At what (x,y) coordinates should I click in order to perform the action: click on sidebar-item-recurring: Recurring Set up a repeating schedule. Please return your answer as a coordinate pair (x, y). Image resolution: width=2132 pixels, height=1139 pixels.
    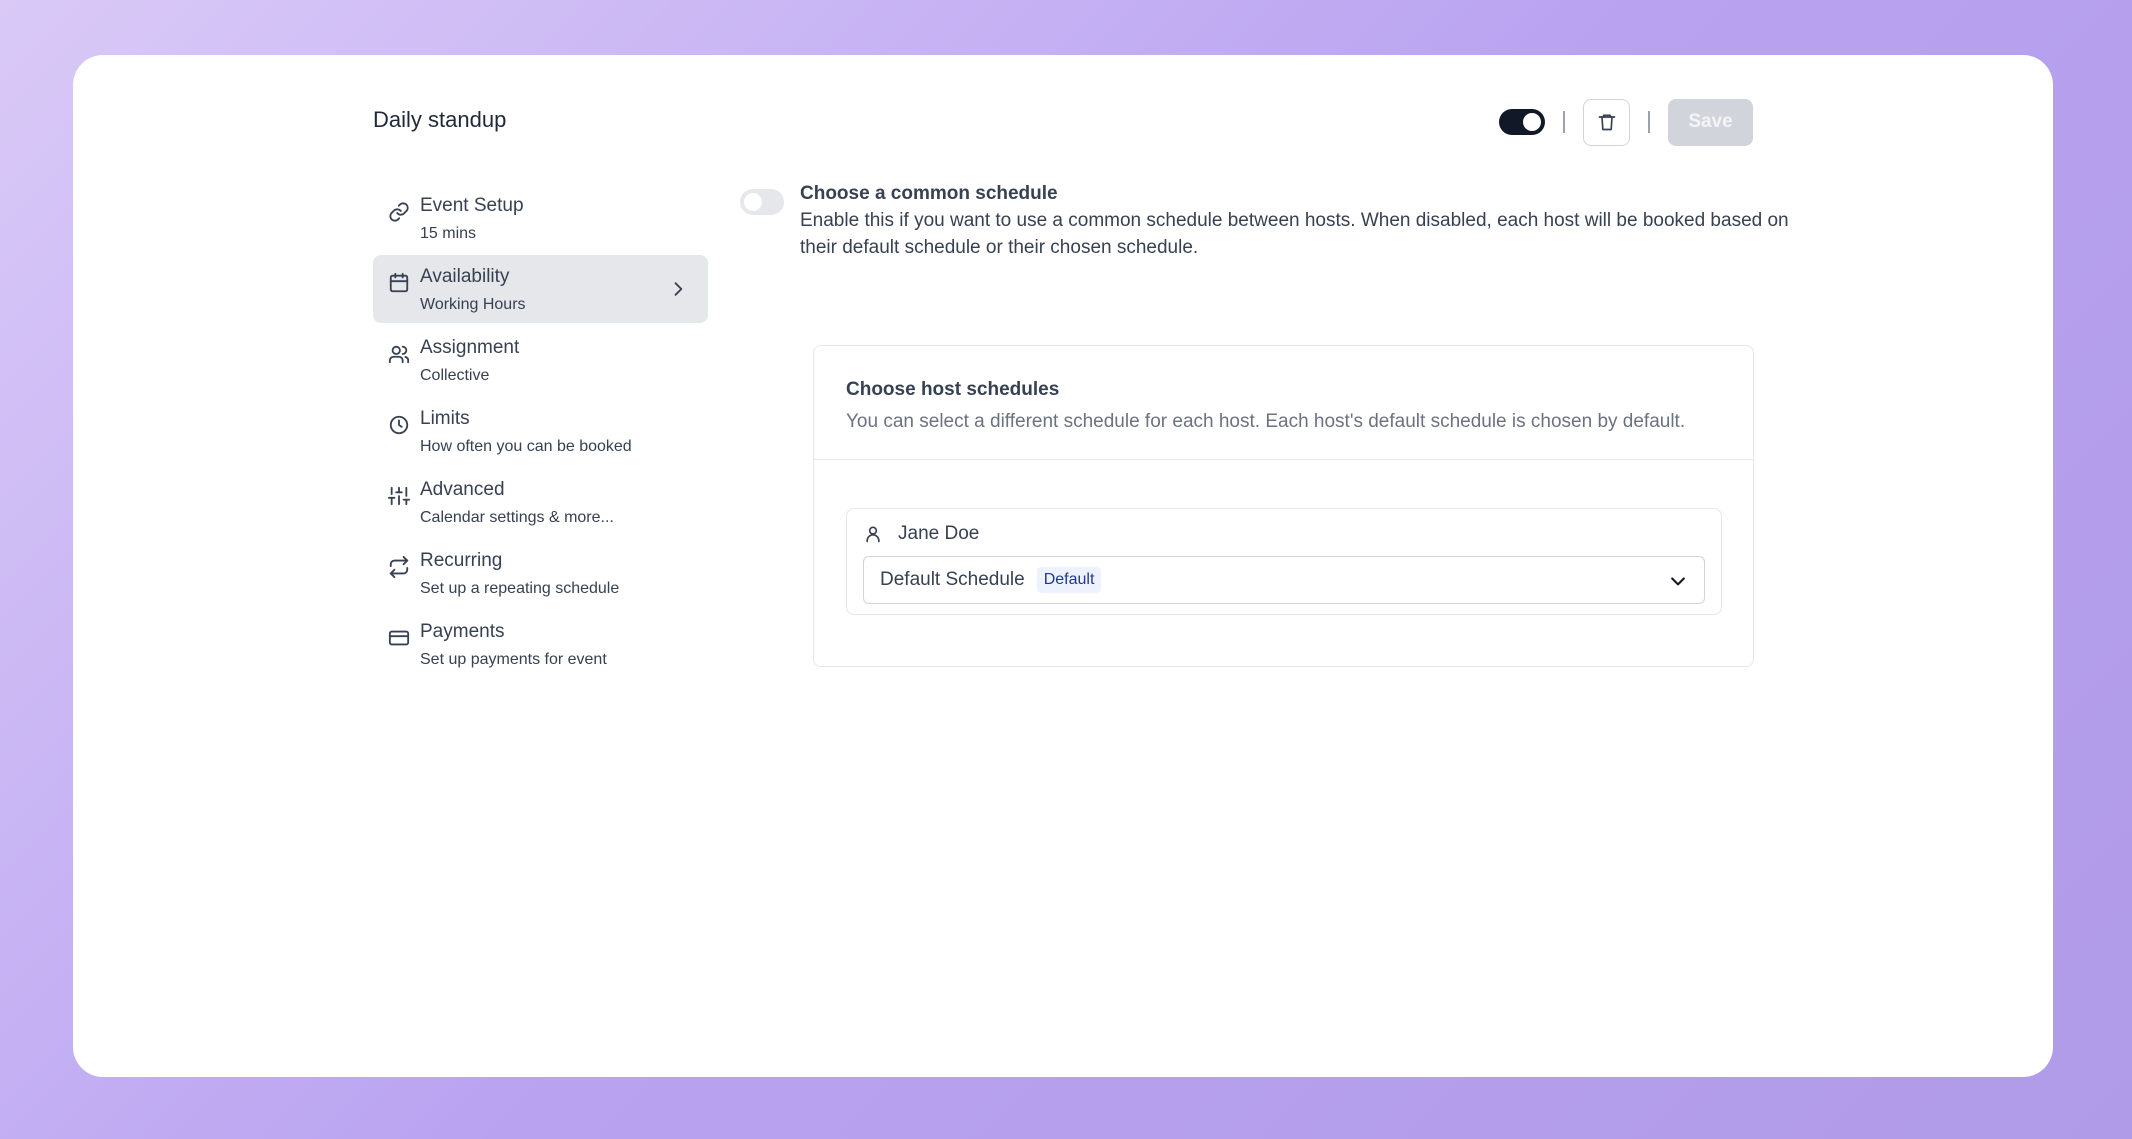
    Looking at the image, I should click on (540, 573).